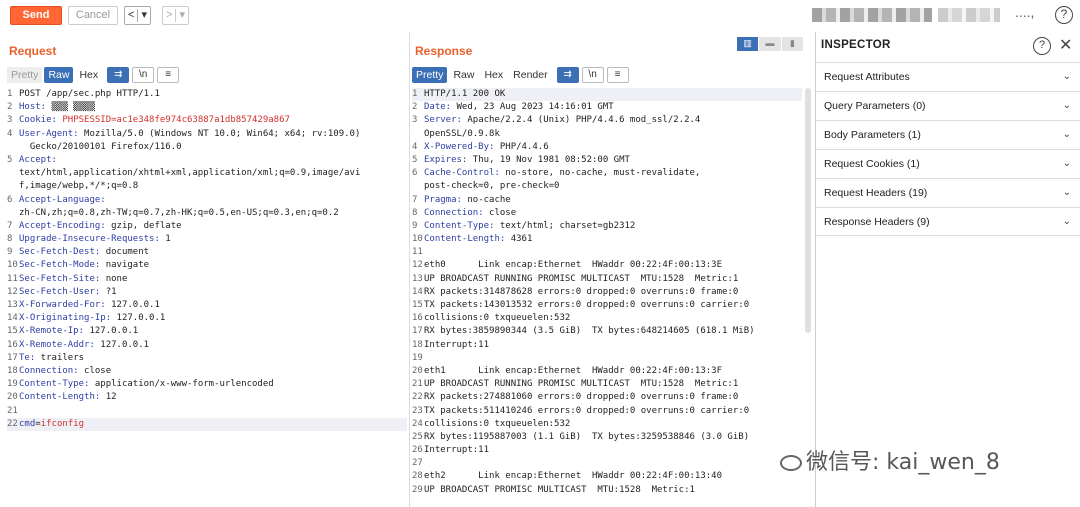  What do you see at coordinates (530, 75) in the screenshot?
I see `tab-response-render: Render` at bounding box center [530, 75].